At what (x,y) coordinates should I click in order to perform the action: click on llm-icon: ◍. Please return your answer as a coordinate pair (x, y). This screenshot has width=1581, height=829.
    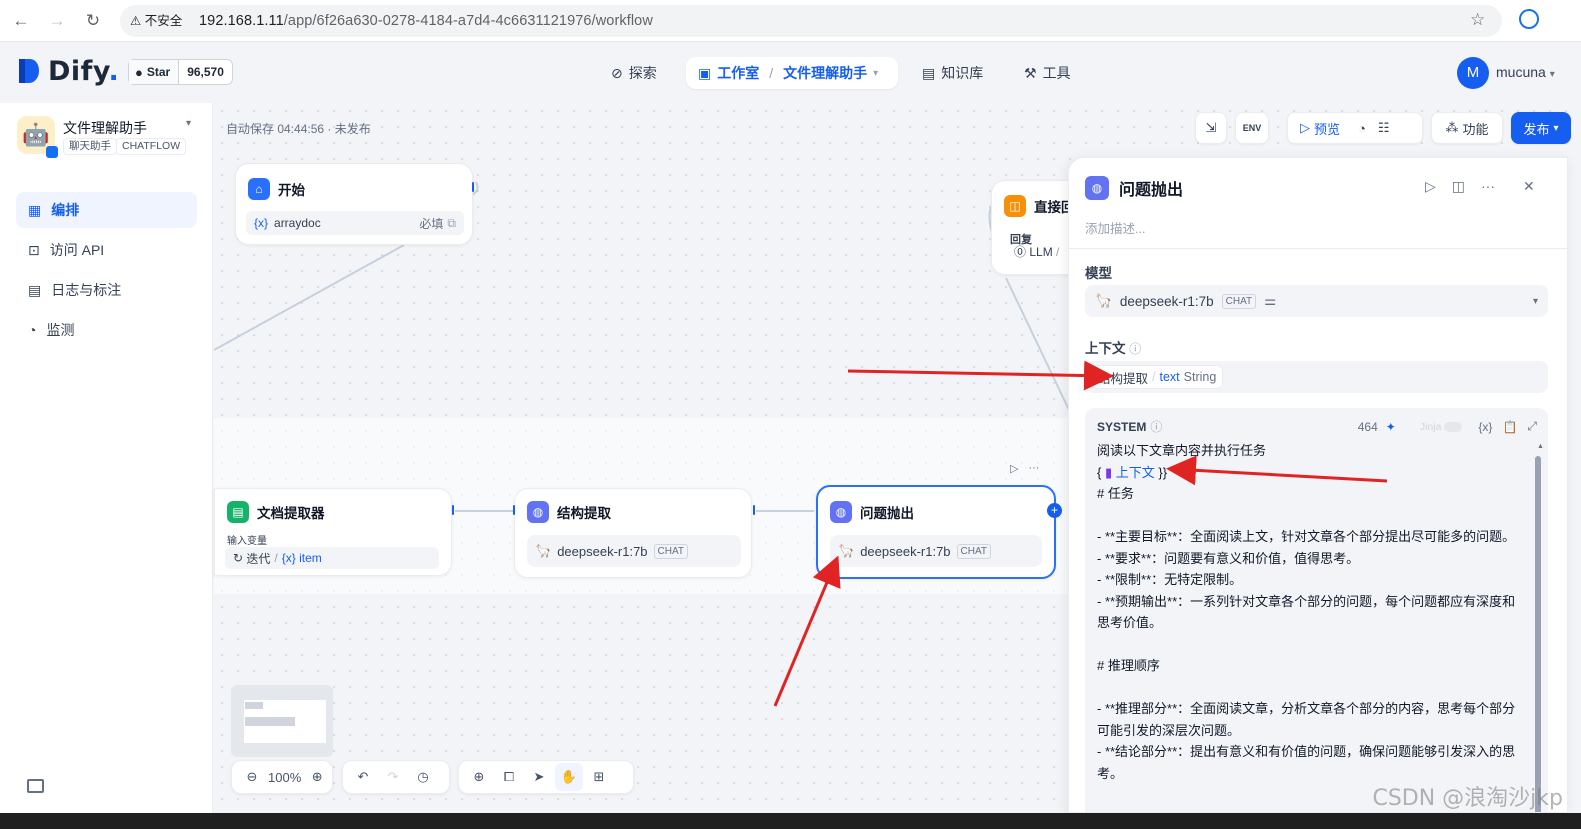
    Looking at the image, I should click on (538, 512).